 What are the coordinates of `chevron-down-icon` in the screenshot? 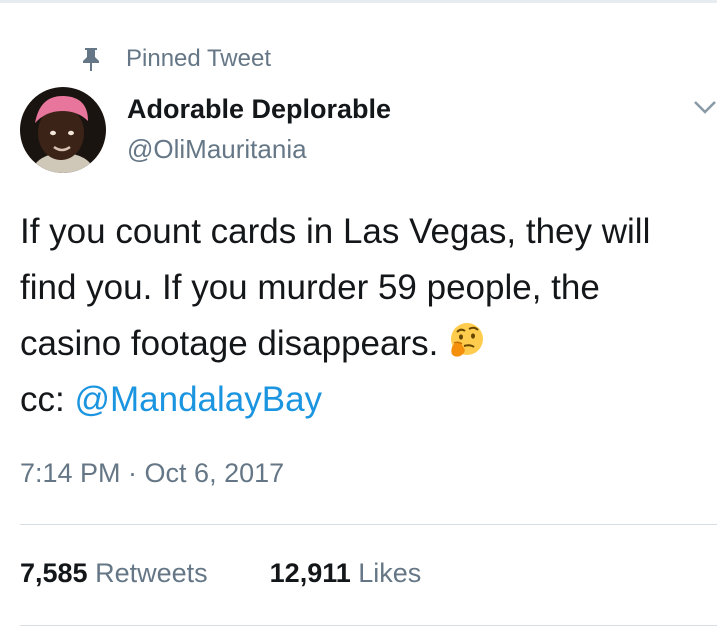 It's located at (705, 107).